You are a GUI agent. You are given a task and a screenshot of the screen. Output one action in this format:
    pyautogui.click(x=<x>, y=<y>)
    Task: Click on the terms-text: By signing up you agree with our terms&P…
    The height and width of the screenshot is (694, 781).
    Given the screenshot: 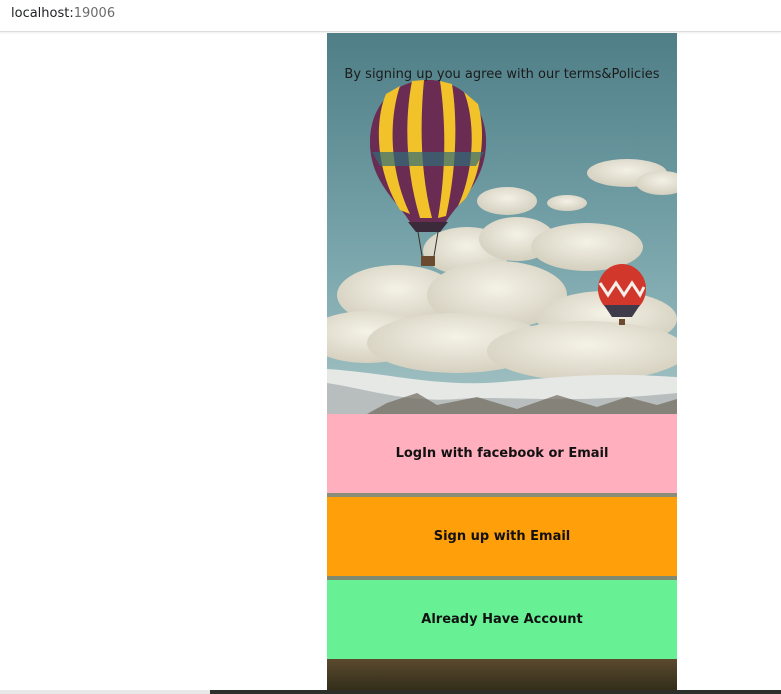 What is the action you would take?
    pyautogui.click(x=502, y=74)
    